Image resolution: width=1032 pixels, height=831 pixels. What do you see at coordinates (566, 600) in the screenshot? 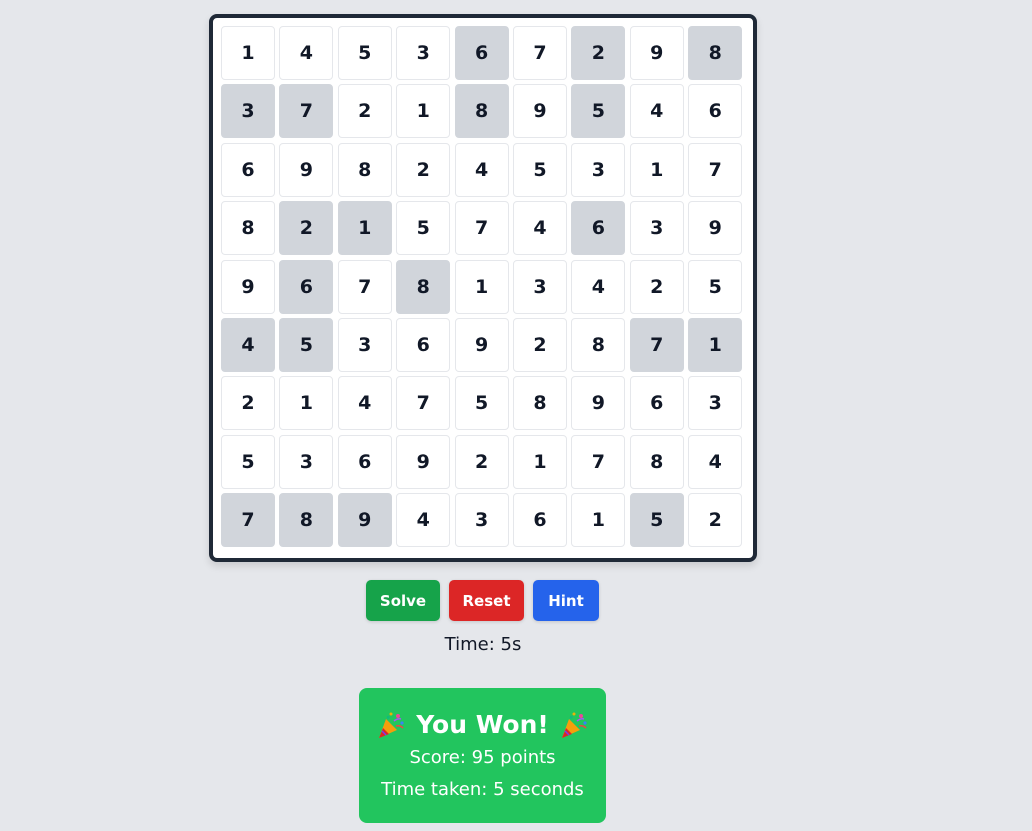
I see `hint-button: Hint` at bounding box center [566, 600].